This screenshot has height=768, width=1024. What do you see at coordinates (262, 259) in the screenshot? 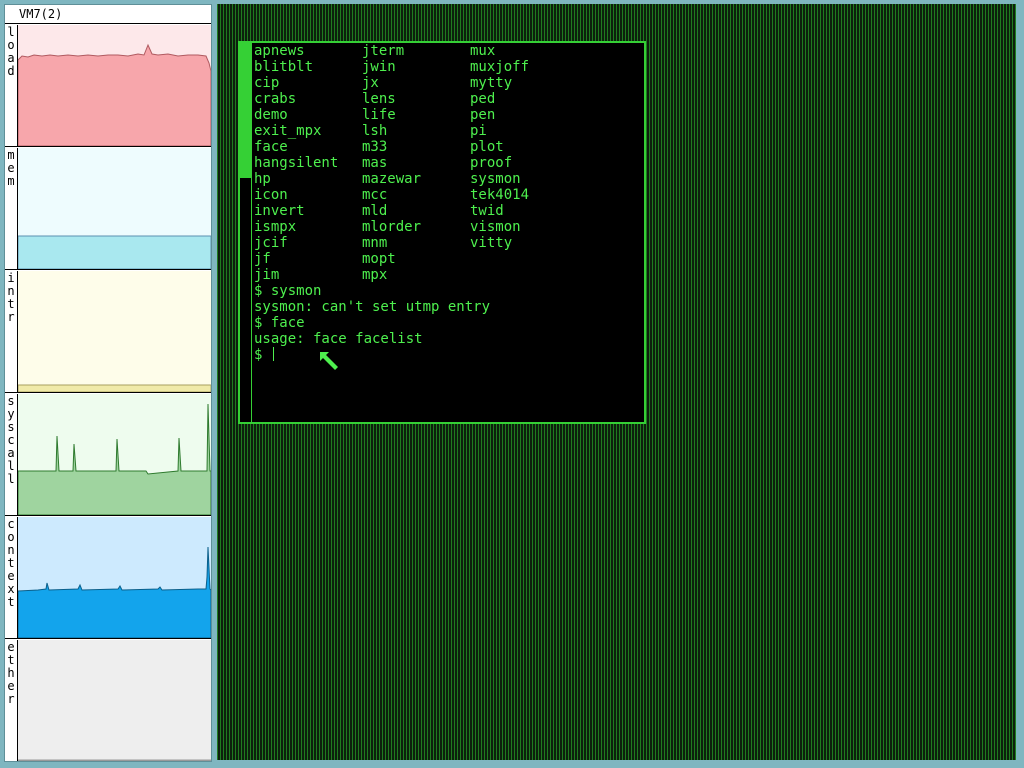
I see `command-jf: jf` at bounding box center [262, 259].